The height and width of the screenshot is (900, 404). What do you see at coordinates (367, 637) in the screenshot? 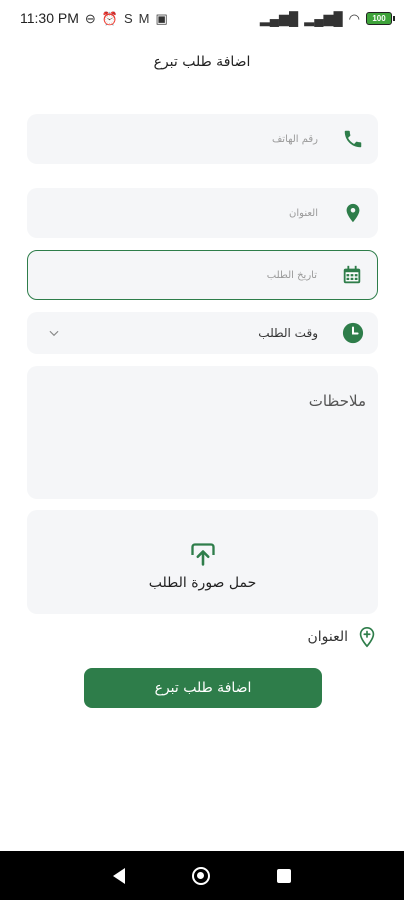
I see `add-location-icon` at bounding box center [367, 637].